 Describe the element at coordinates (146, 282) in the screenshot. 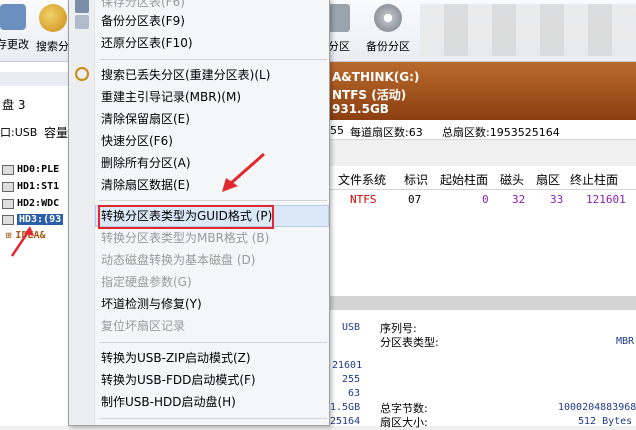

I see `menu-item-specify-disk-params: 指定硬盘参数(G)` at that location.